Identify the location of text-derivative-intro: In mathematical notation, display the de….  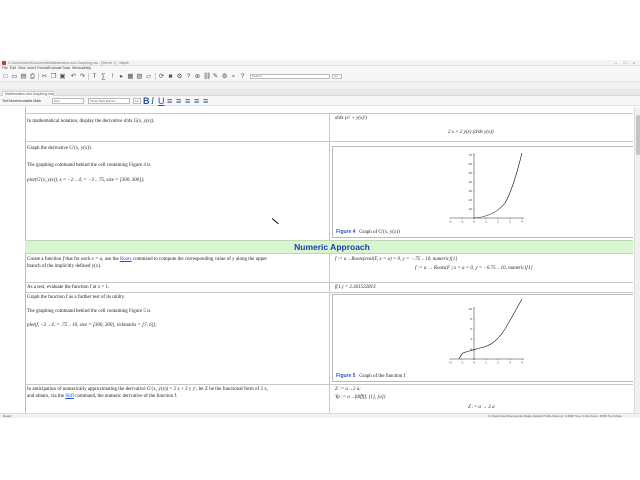
(90, 121).